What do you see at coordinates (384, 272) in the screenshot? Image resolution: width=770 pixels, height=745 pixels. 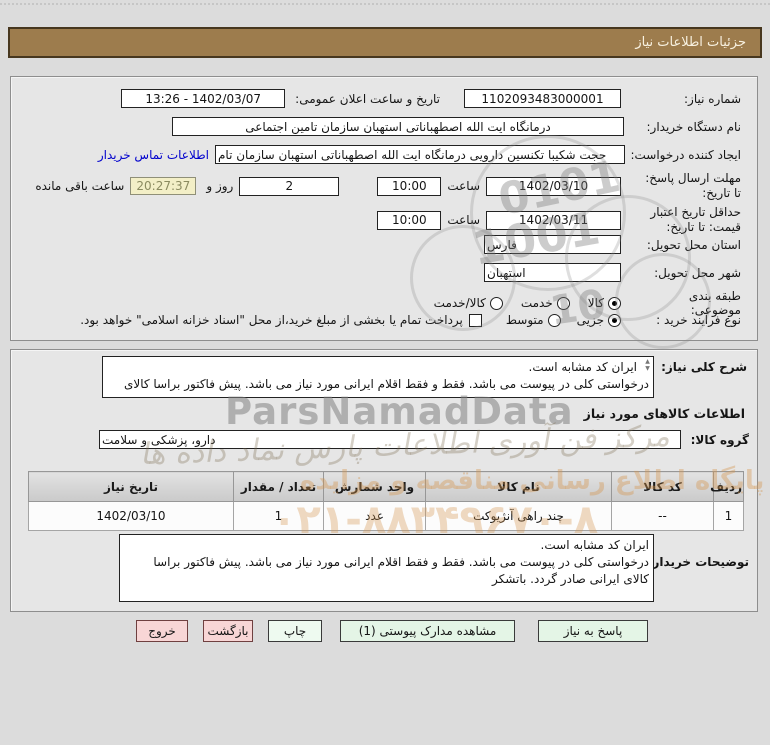 I see `row-delivery-city: شهر محل تحویل: استهبان` at bounding box center [384, 272].